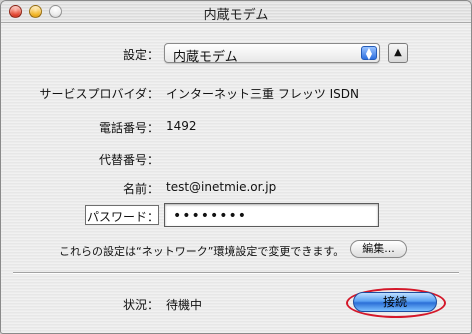  I want to click on phone-label: 電話番号：, so click(128, 128).